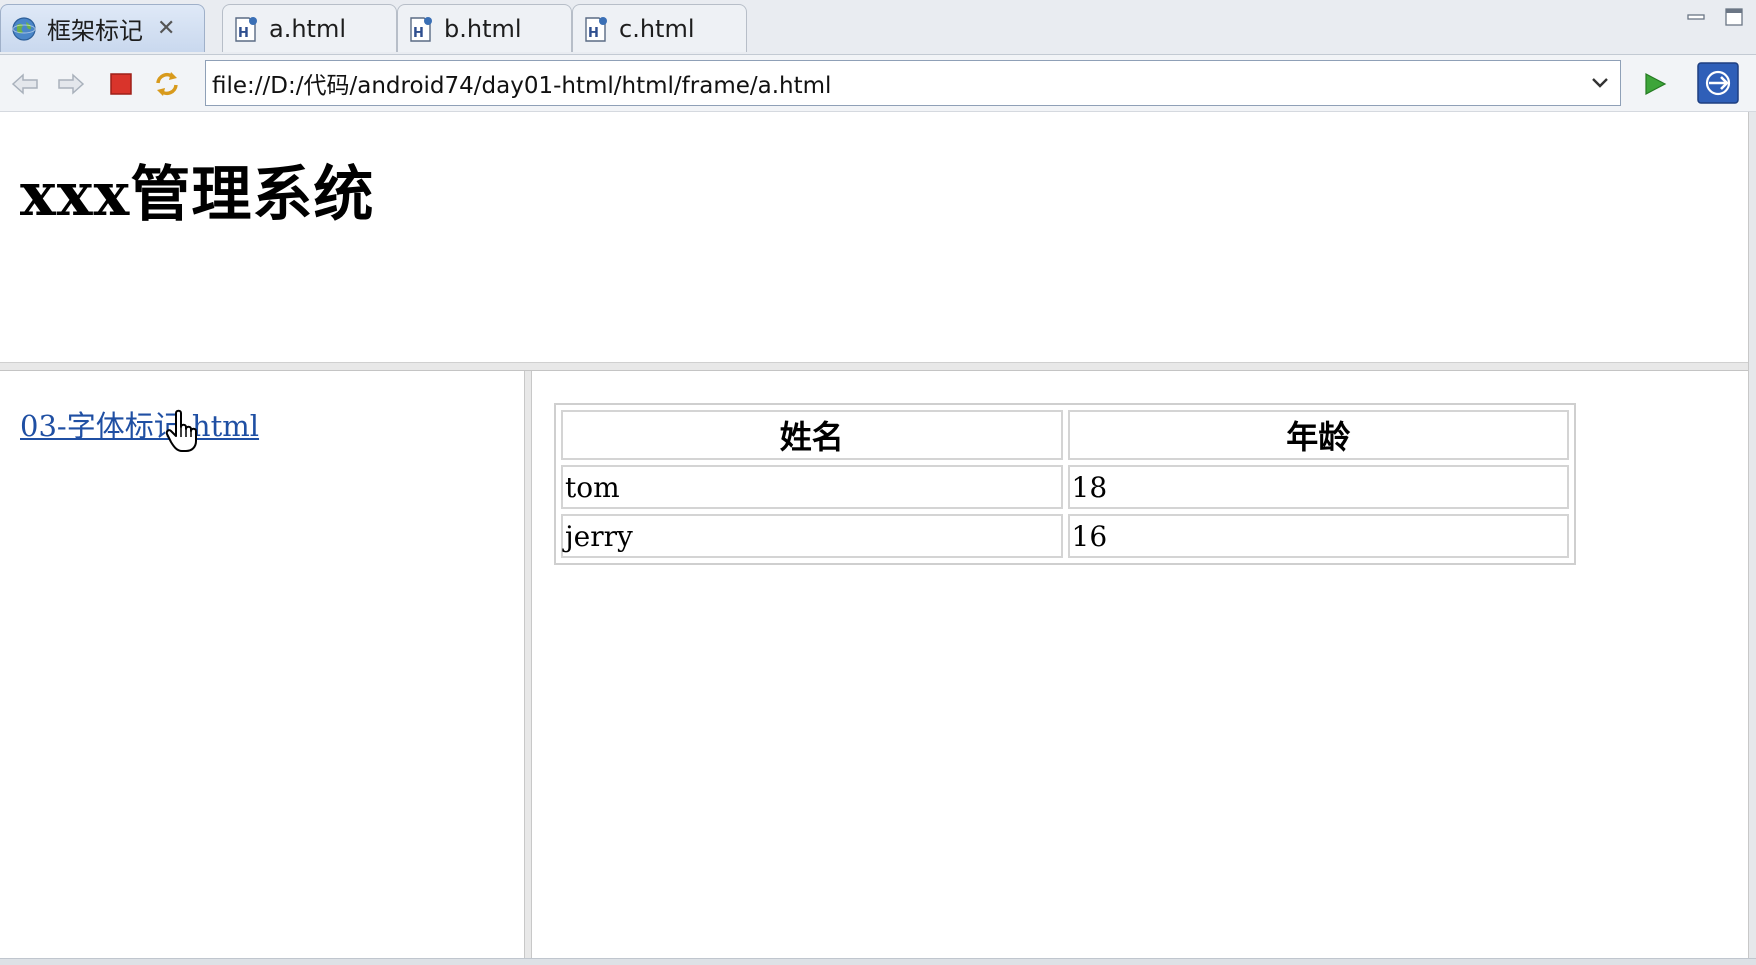  I want to click on tab-b-html: H b.html, so click(484, 28).